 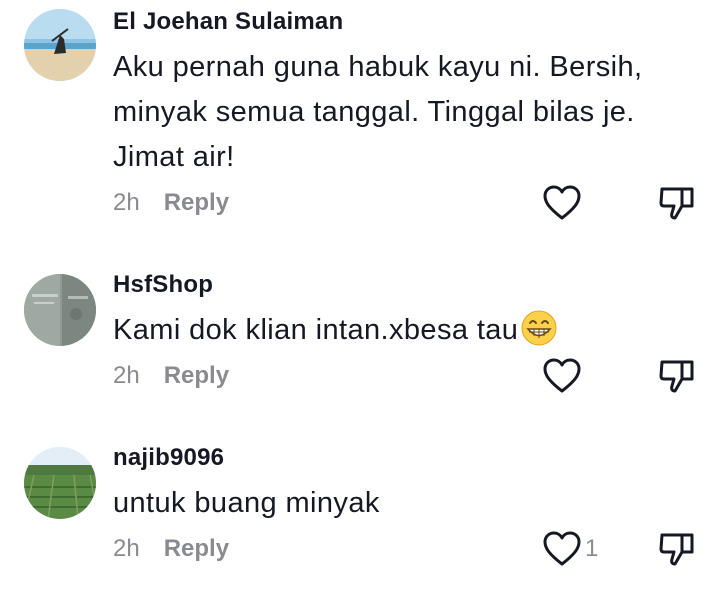 What do you see at coordinates (592, 548) in the screenshot?
I see `like-count: 1` at bounding box center [592, 548].